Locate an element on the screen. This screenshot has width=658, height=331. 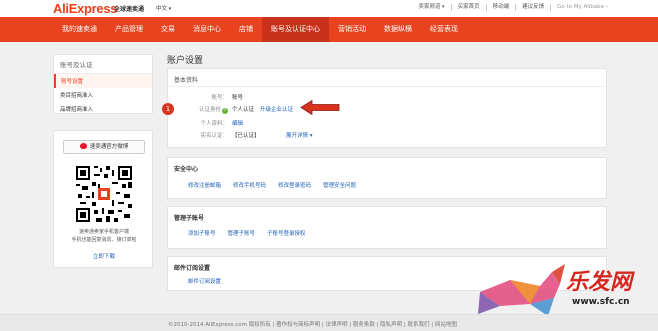
weibo-button: 速卖通官方微博 is located at coordinates (104, 147).